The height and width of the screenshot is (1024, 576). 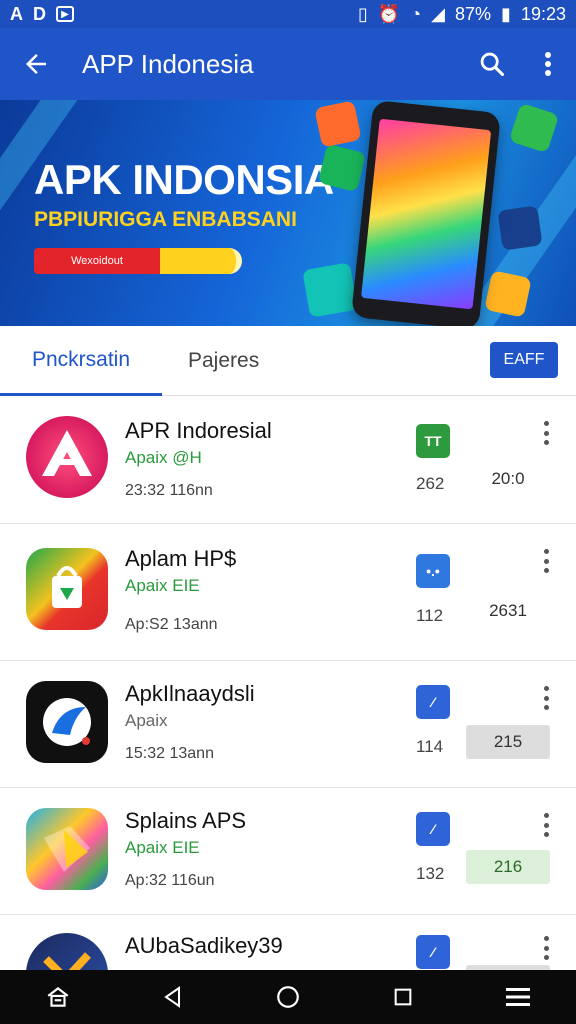 I want to click on banner-button: Wexoidout, so click(x=97, y=261).